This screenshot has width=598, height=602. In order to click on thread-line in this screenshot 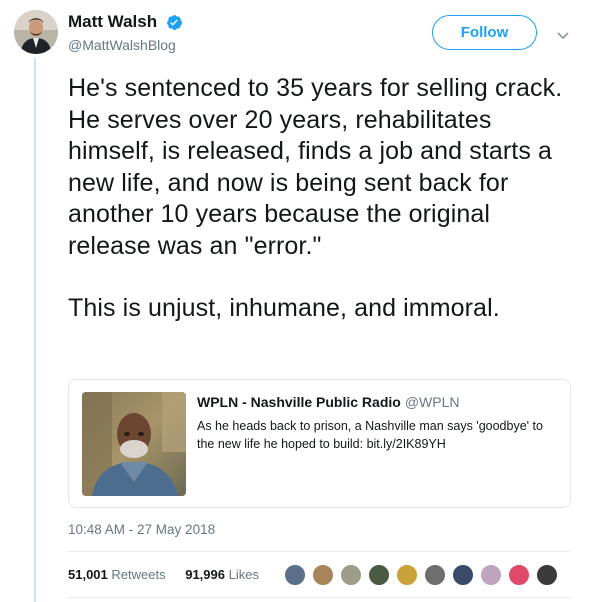, I will do `click(35, 330)`.